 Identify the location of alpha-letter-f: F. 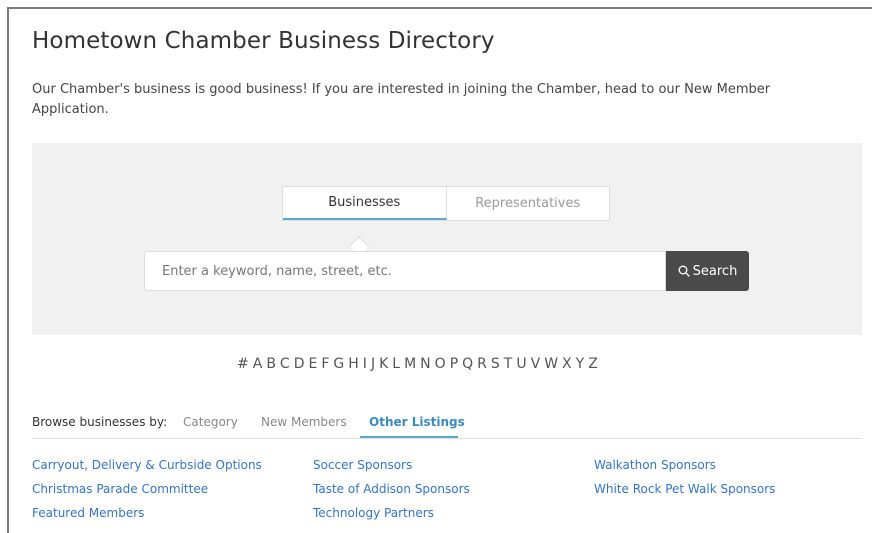
(325, 364).